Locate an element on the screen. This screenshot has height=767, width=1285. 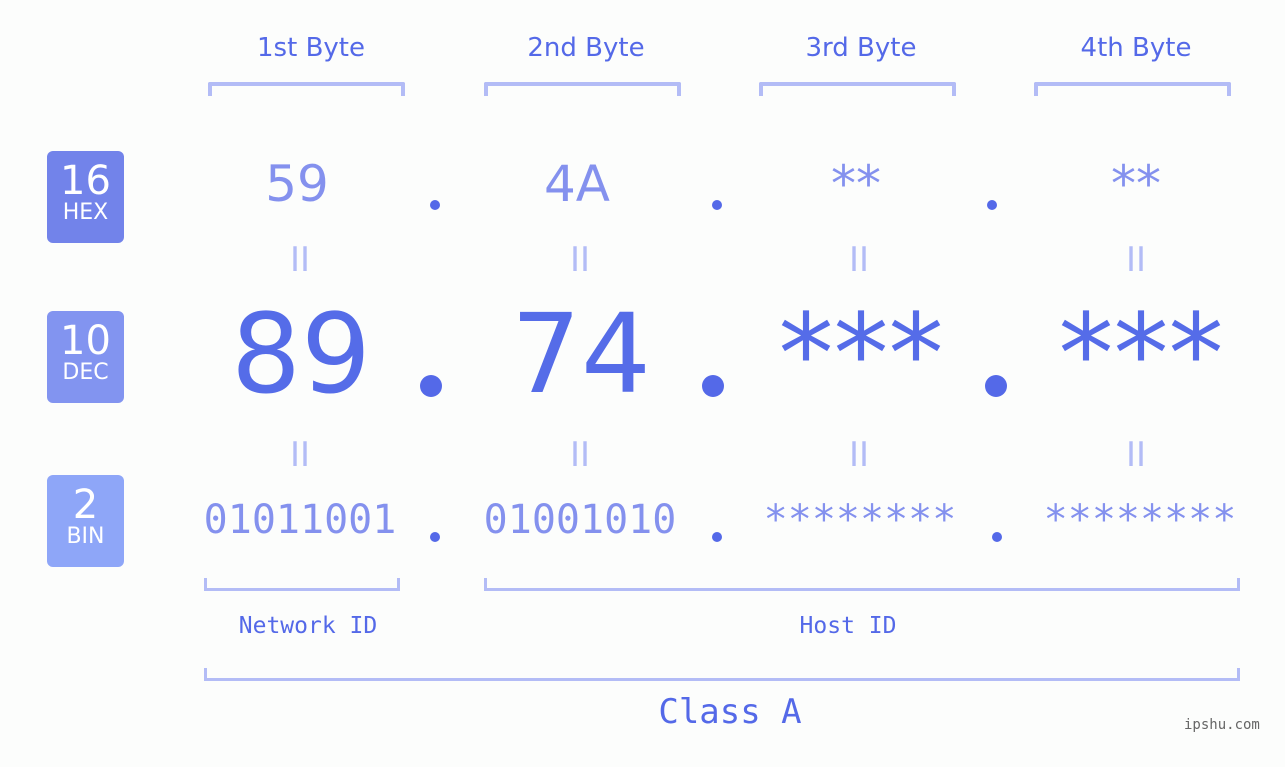
bin-base: 2 is located at coordinates (85, 505).